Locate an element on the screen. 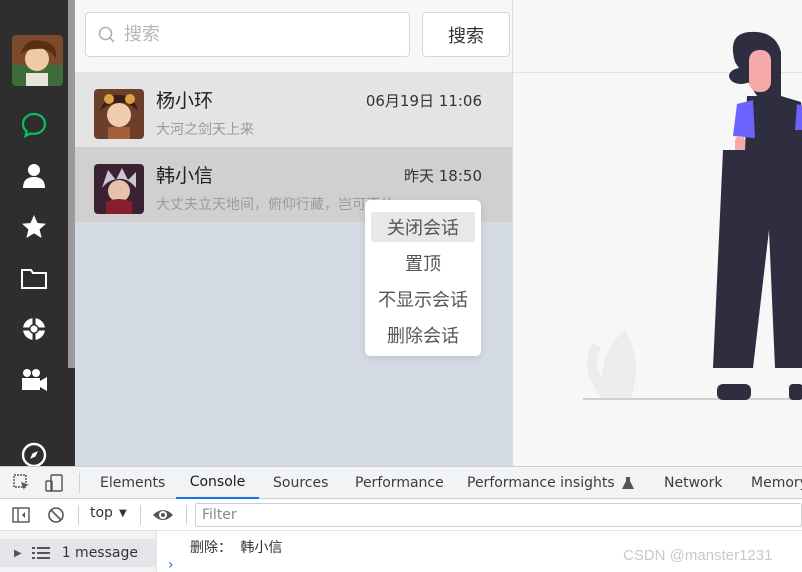  last-message: 大河之剑天上来 is located at coordinates (205, 130).